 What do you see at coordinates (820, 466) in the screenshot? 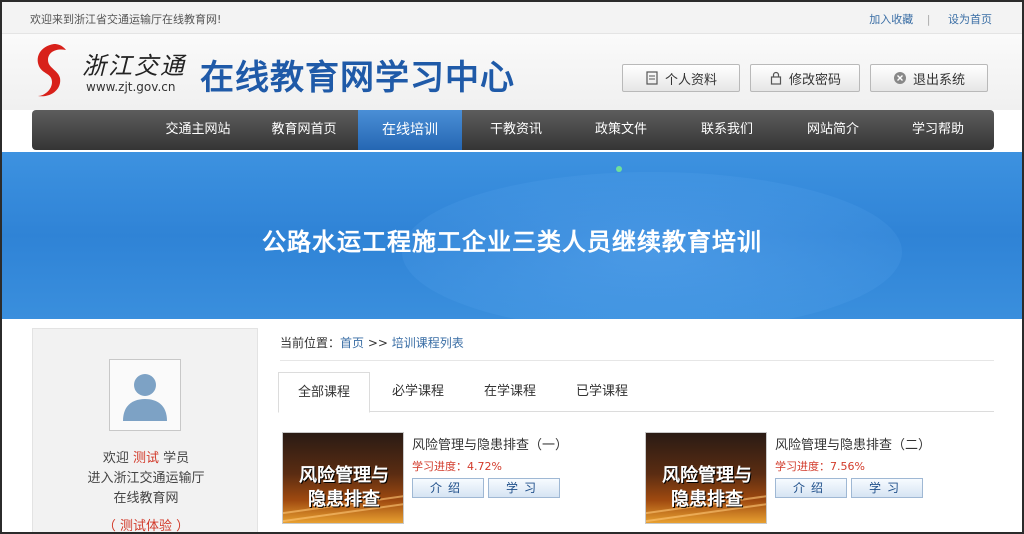
I see `course-progress: 学习进度：7.56%` at bounding box center [820, 466].